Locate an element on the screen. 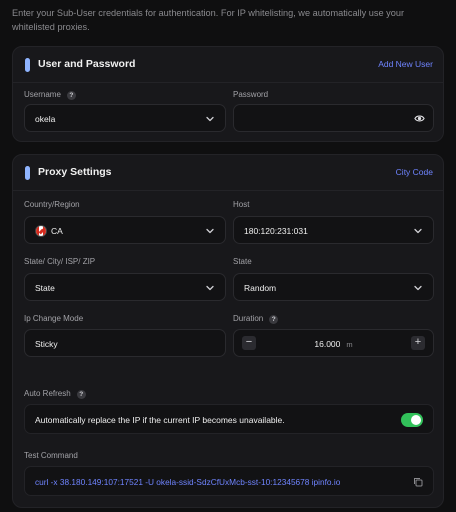 The height and width of the screenshot is (512, 456). country-label: Country/Region is located at coordinates (52, 204).